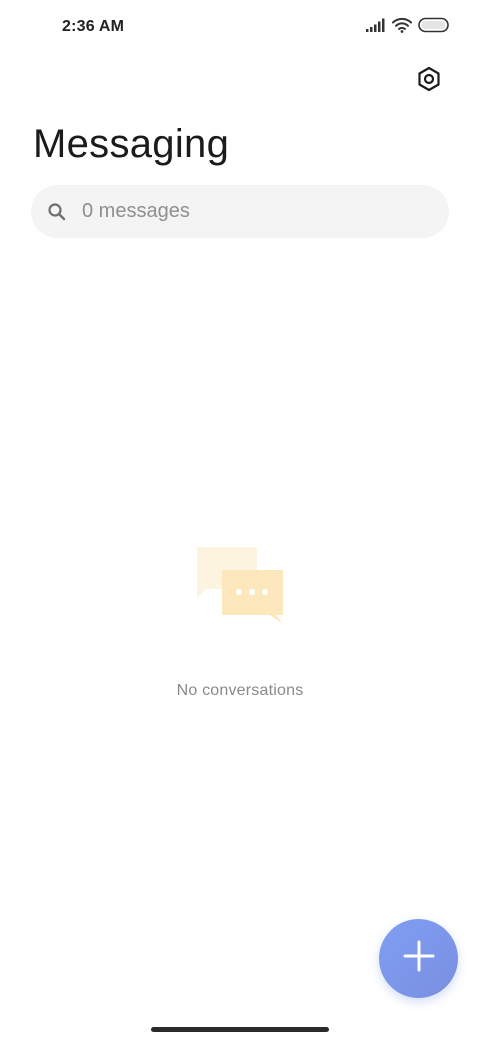 The width and height of the screenshot is (480, 1040). Describe the element at coordinates (376, 25) in the screenshot. I see `signal-icon` at that location.